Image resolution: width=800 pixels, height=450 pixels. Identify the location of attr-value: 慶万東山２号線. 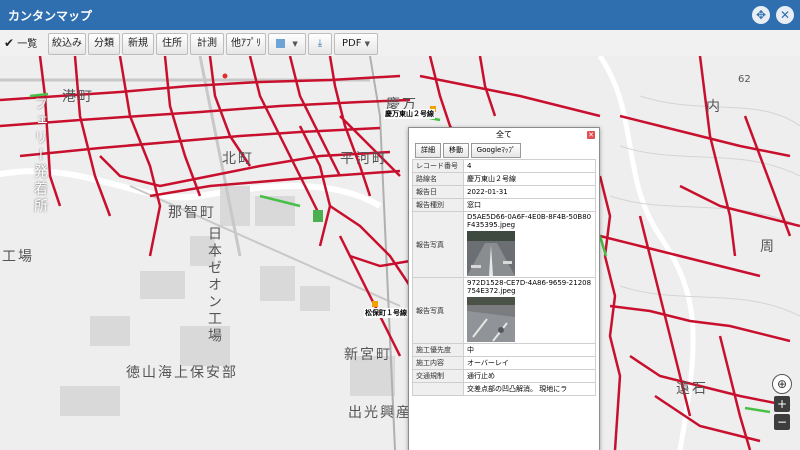
(529, 179).